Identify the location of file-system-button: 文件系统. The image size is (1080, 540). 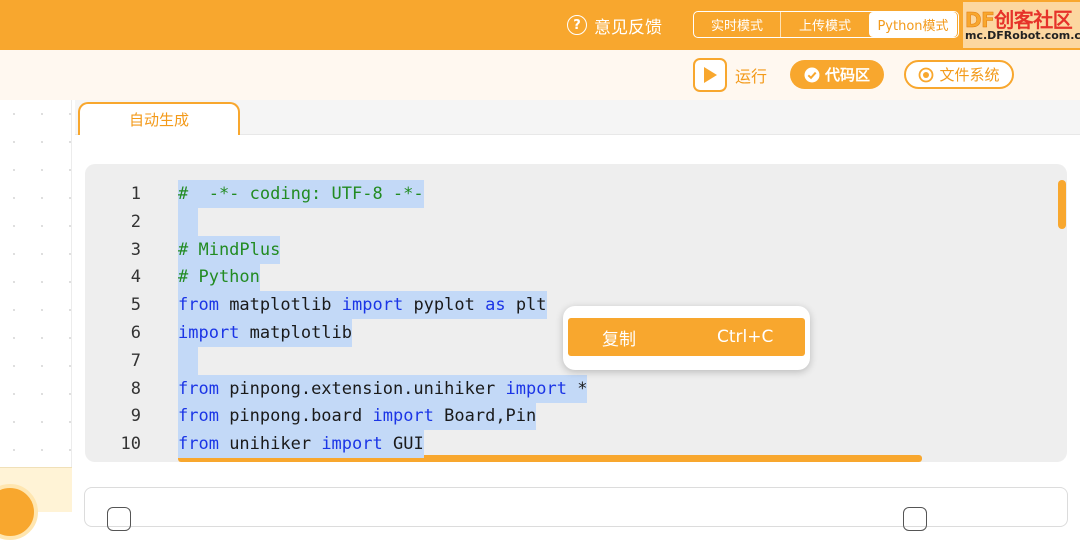
(959, 74).